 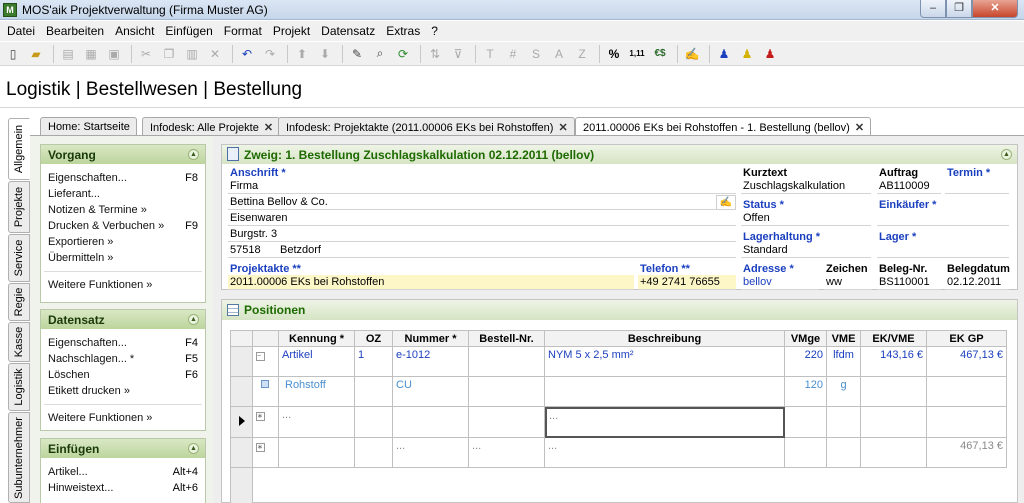 What do you see at coordinates (664, 338) in the screenshot?
I see `col-header-beschreibung: Beschreibung` at bounding box center [664, 338].